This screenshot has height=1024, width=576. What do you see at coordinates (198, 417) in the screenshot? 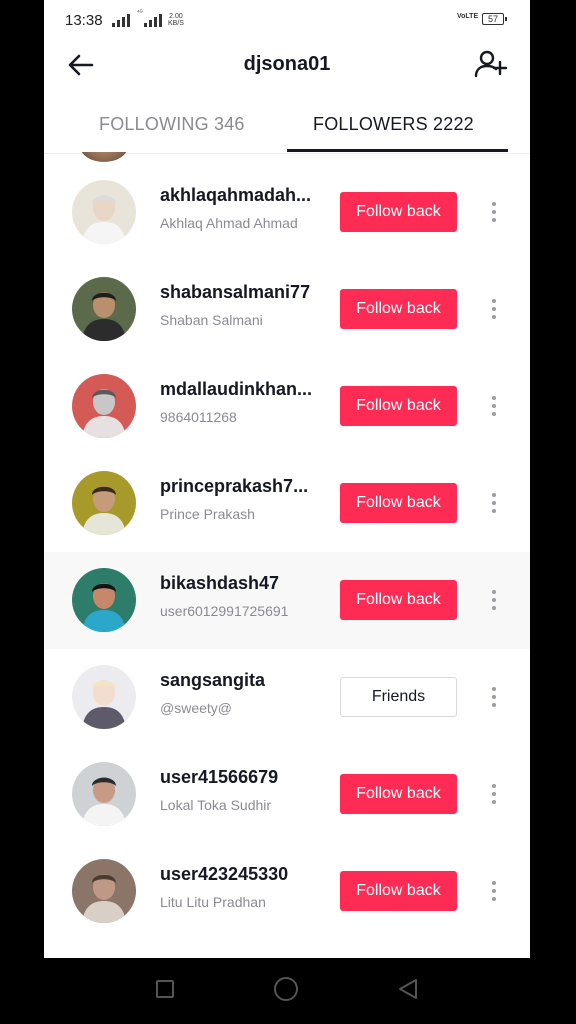
I see `display-name: 9864011268` at bounding box center [198, 417].